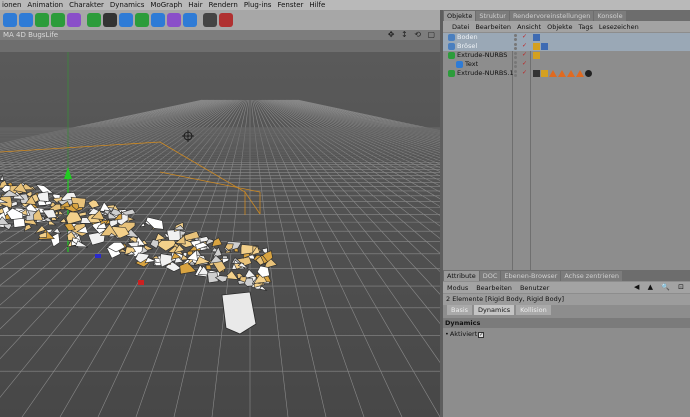 This screenshot has height=417, width=690. What do you see at coordinates (660, 287) in the screenshot?
I see `attribute-nav-icons: ◀ ▲ 🔍 ⊡` at bounding box center [660, 287].